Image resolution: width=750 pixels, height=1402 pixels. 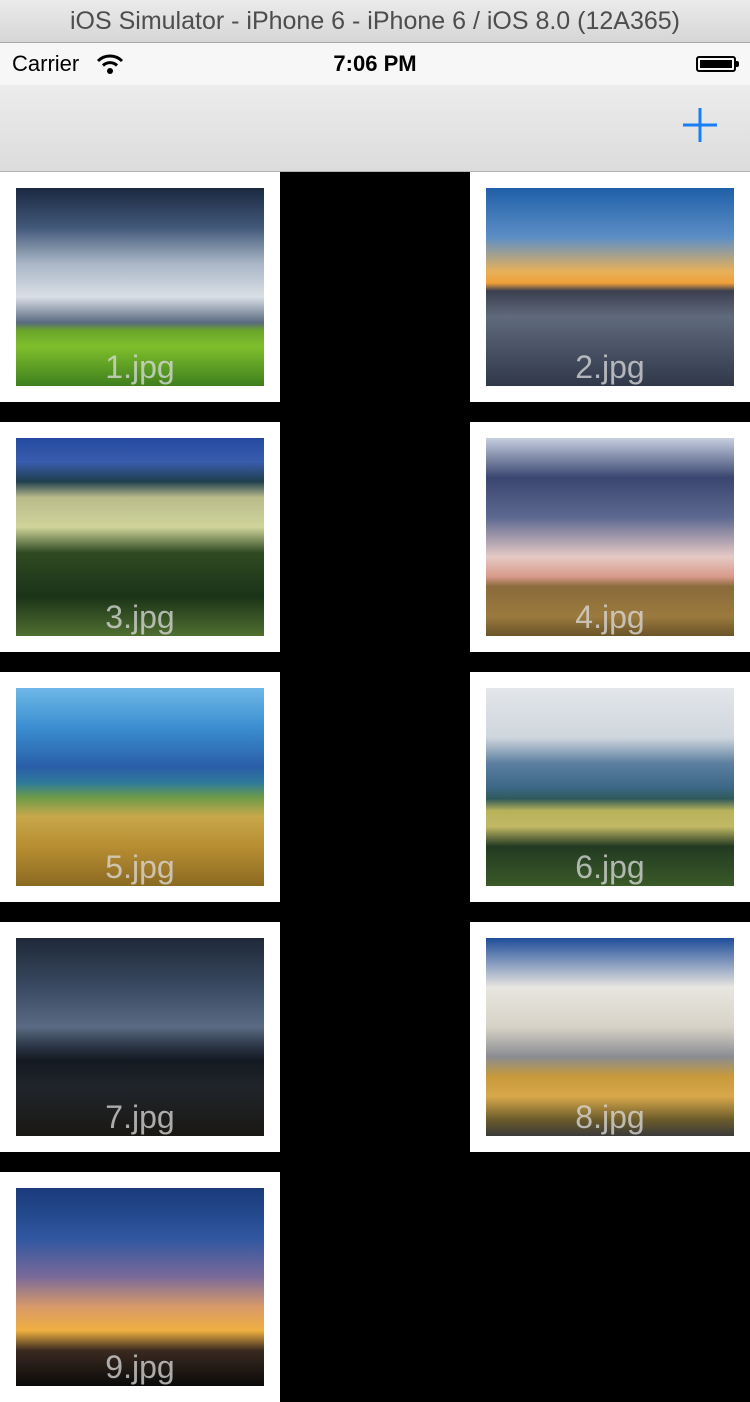 I want to click on photo-cell-4: 4.jpg, so click(x=610, y=537).